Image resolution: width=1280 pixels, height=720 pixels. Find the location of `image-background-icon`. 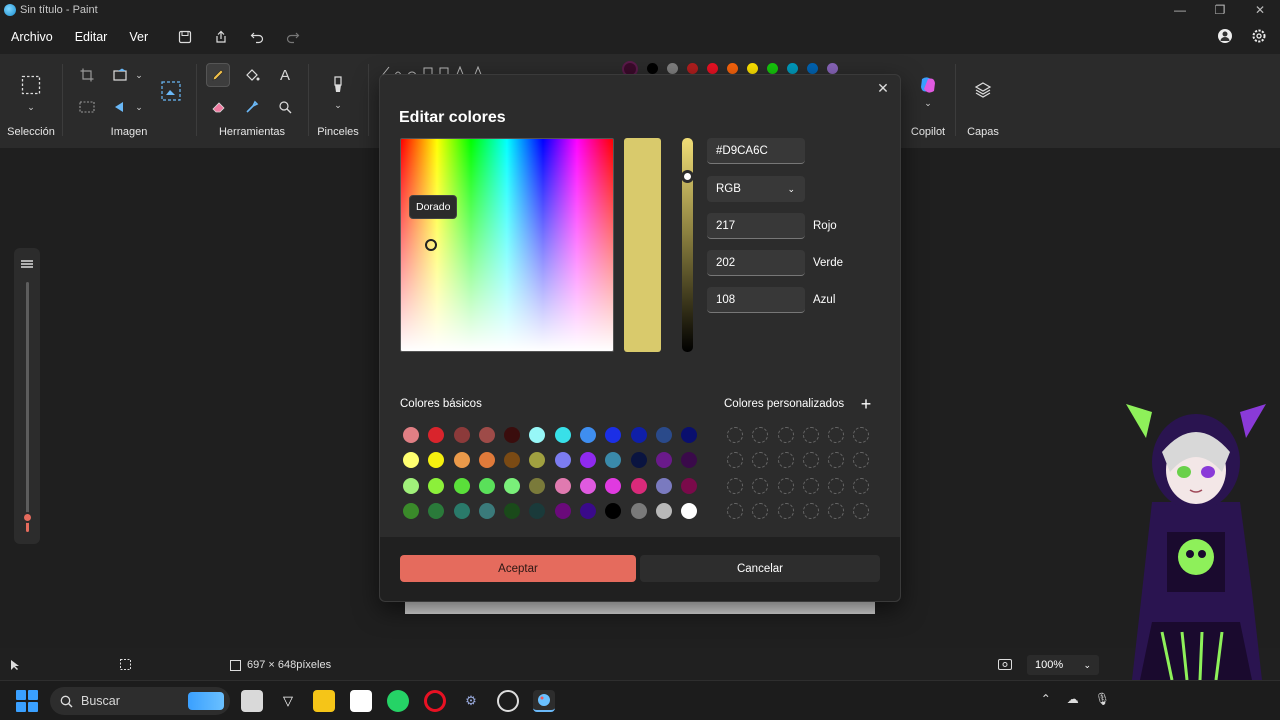

image-background-icon is located at coordinates (171, 91).